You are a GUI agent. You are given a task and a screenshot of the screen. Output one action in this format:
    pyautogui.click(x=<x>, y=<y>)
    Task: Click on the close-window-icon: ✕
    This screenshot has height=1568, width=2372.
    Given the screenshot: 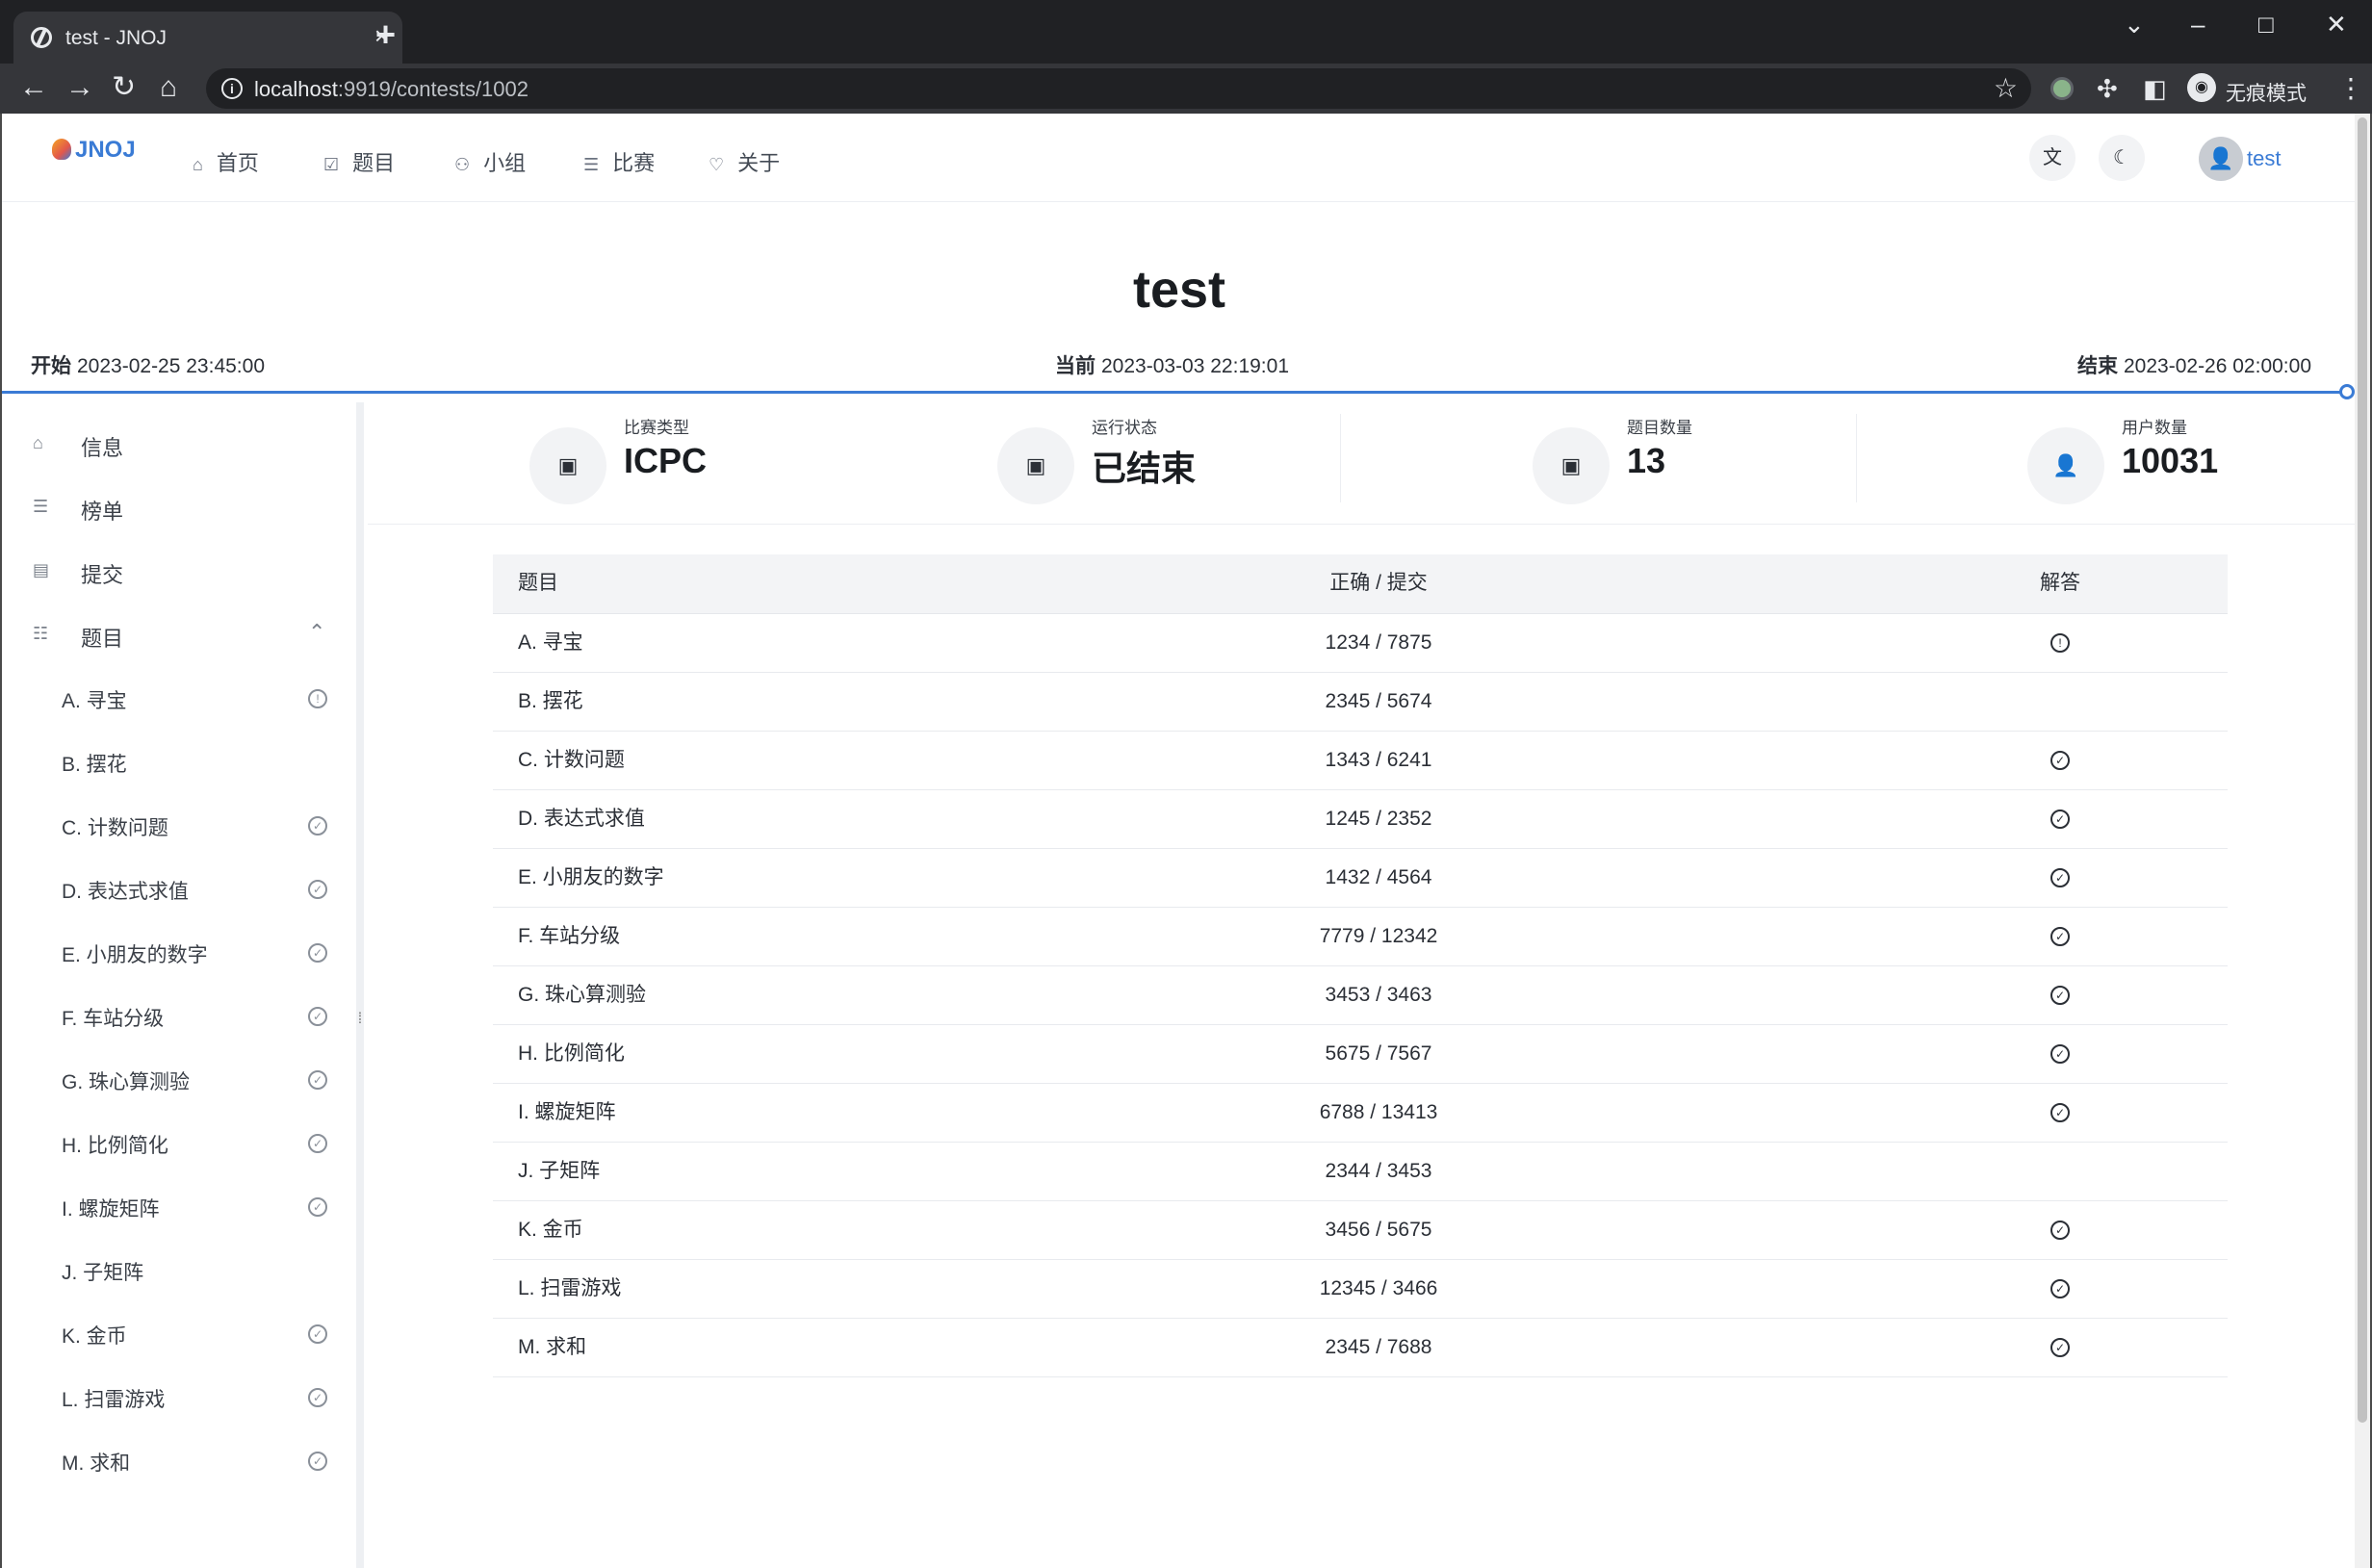 What is the action you would take?
    pyautogui.click(x=2336, y=24)
    